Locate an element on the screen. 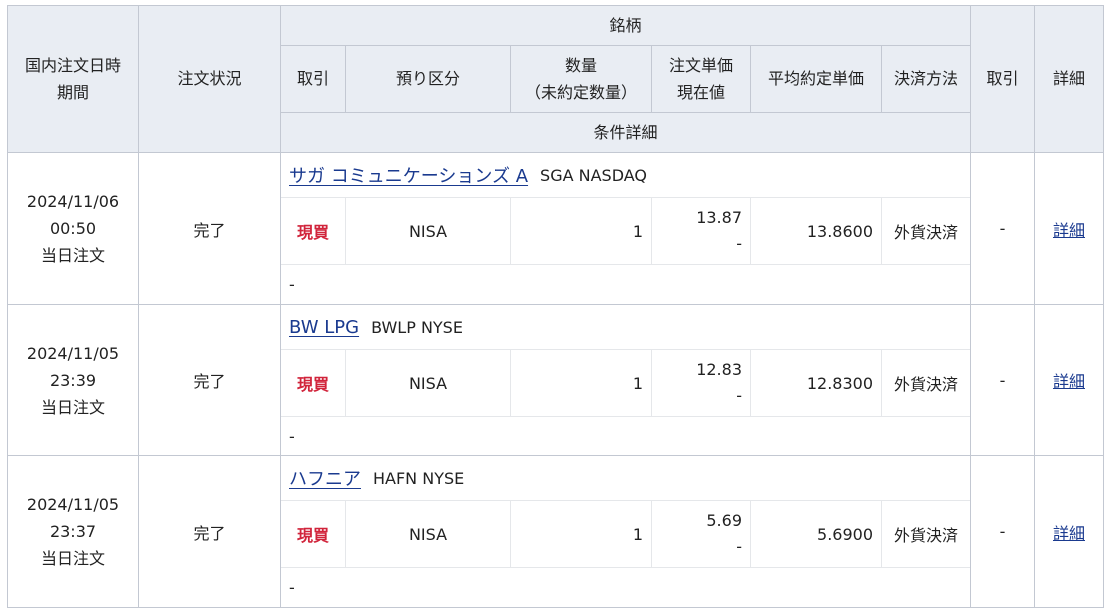 Image resolution: width=1112 pixels, height=612 pixels. header-settlement: 決済方法 is located at coordinates (926, 79).